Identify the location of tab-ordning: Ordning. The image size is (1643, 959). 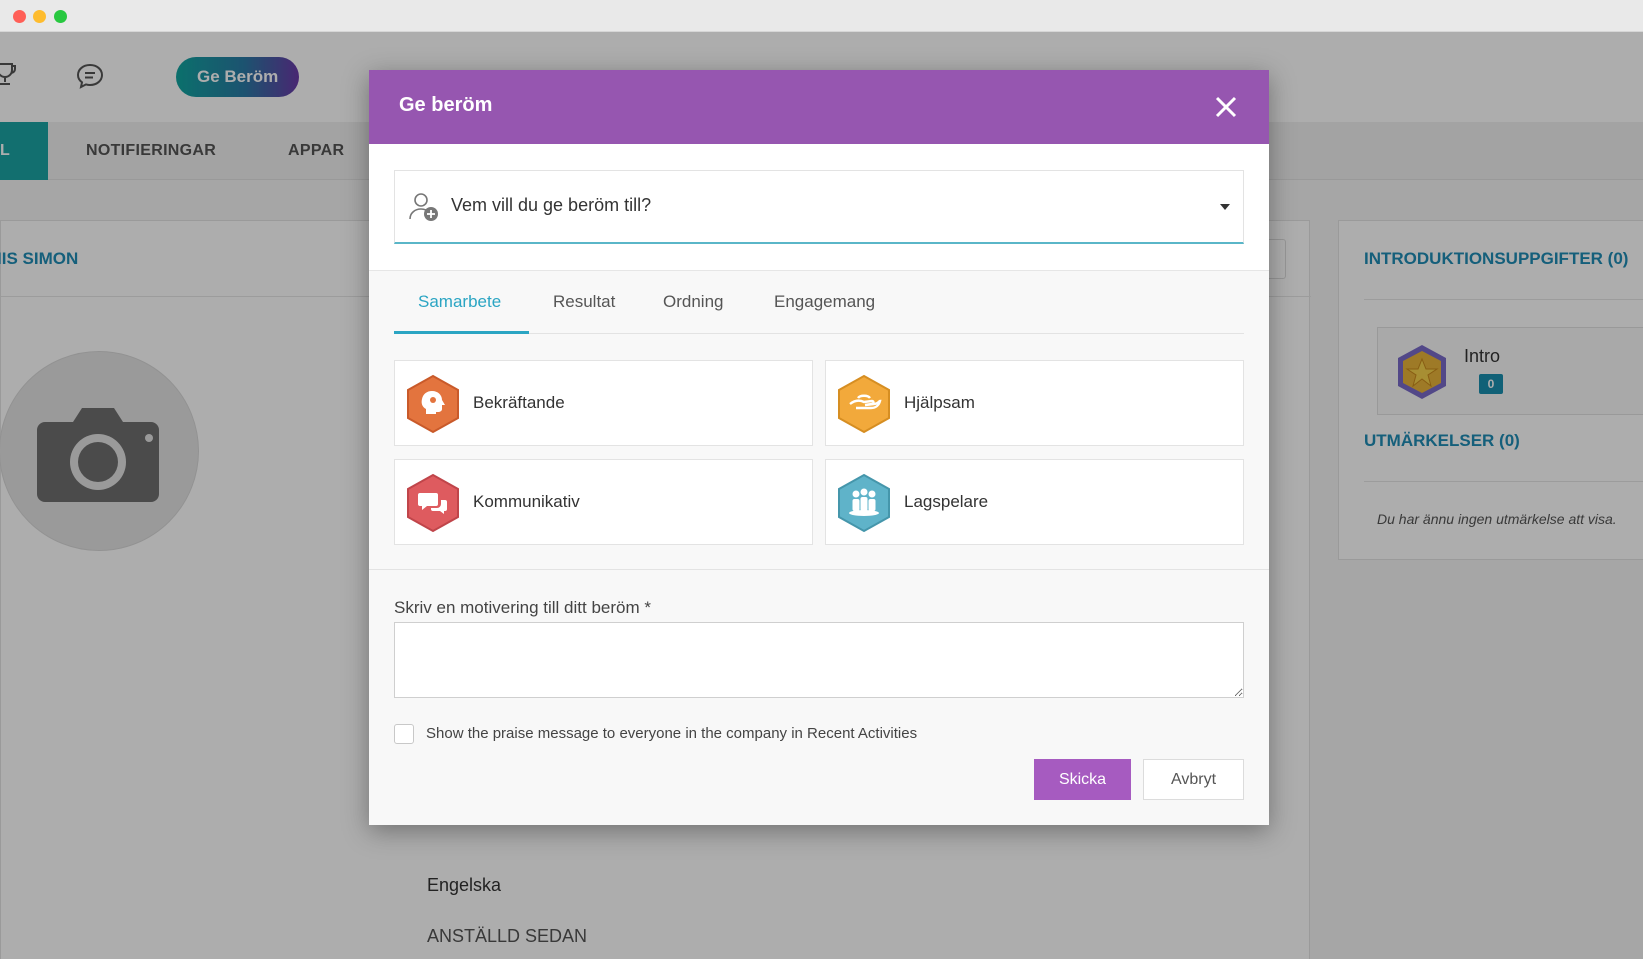
(693, 302).